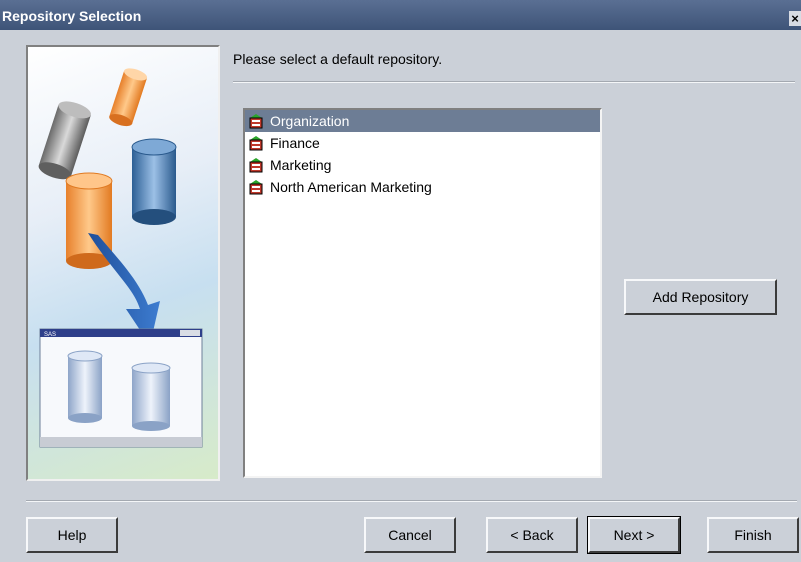  I want to click on list-item: Marketing, so click(422, 165).